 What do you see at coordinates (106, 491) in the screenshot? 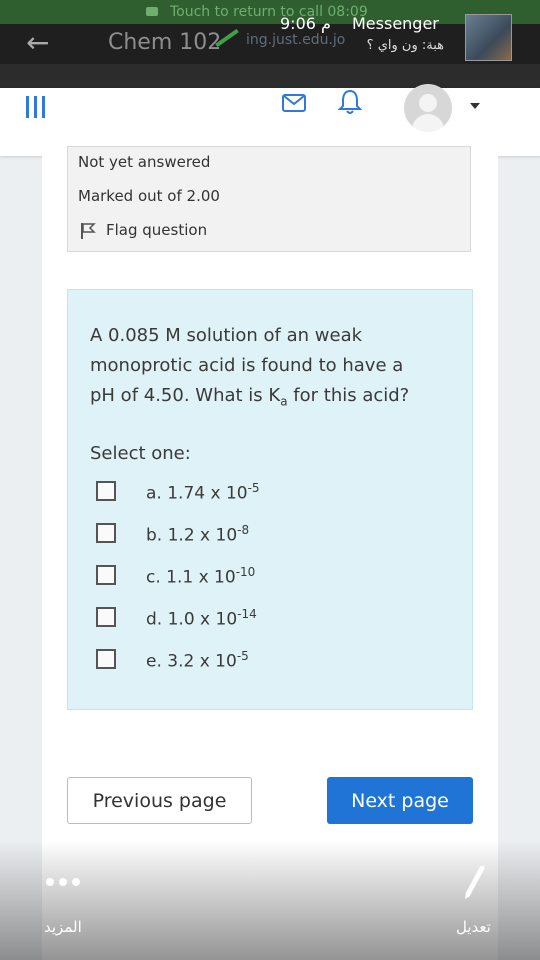
I see `option-a-checkbox` at bounding box center [106, 491].